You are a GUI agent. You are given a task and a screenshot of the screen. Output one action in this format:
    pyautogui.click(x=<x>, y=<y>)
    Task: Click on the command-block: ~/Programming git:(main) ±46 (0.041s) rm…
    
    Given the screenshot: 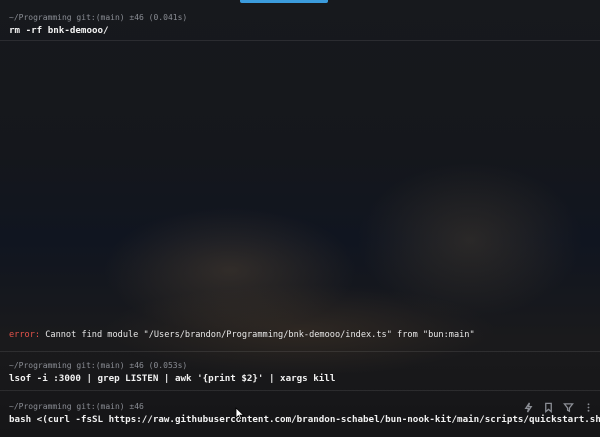 What is the action you would take?
    pyautogui.click(x=300, y=25)
    